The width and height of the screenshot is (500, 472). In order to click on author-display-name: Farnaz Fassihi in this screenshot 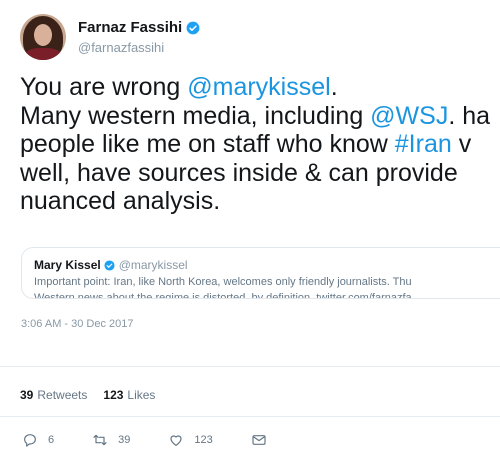, I will do `click(130, 27)`.